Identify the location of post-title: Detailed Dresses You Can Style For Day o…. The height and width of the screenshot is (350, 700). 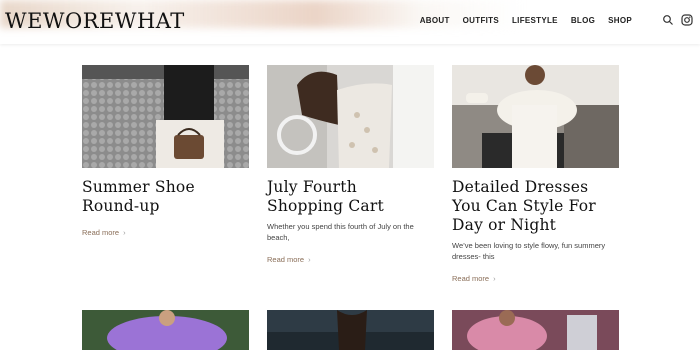
(535, 206).